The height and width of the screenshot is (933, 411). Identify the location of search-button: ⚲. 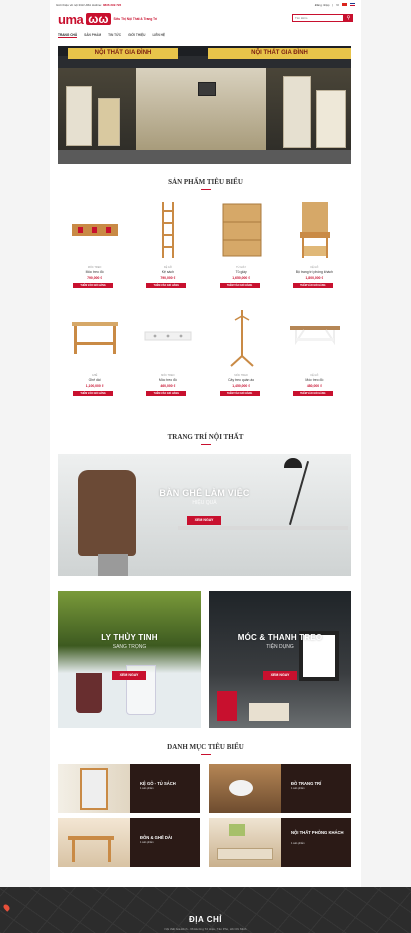
(348, 18).